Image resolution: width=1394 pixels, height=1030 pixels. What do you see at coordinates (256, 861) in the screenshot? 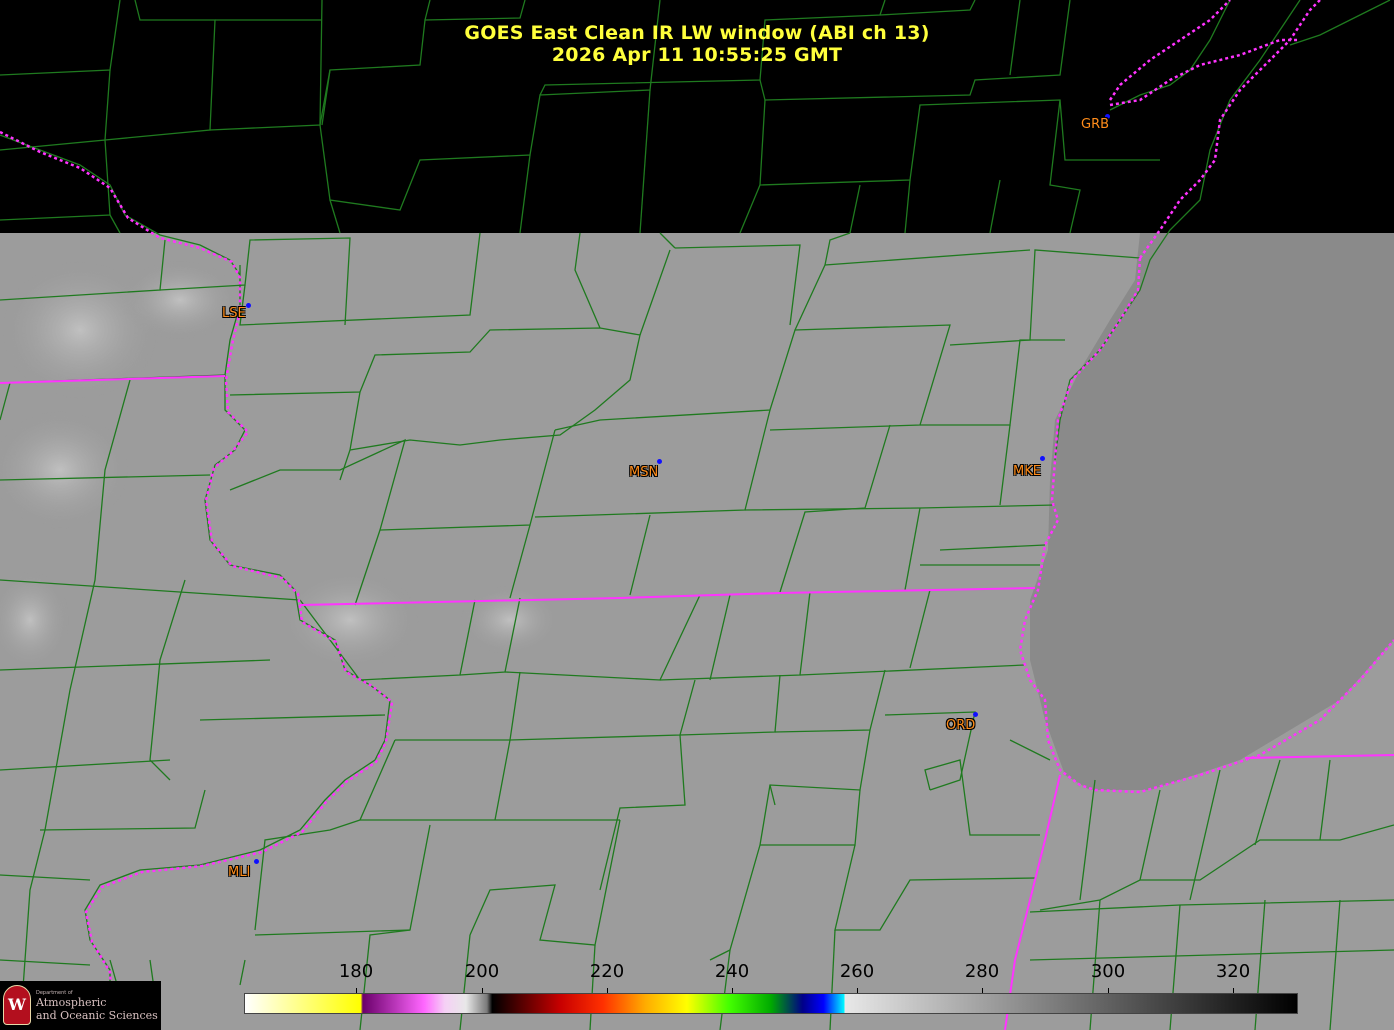
I see `station-dot-mli` at bounding box center [256, 861].